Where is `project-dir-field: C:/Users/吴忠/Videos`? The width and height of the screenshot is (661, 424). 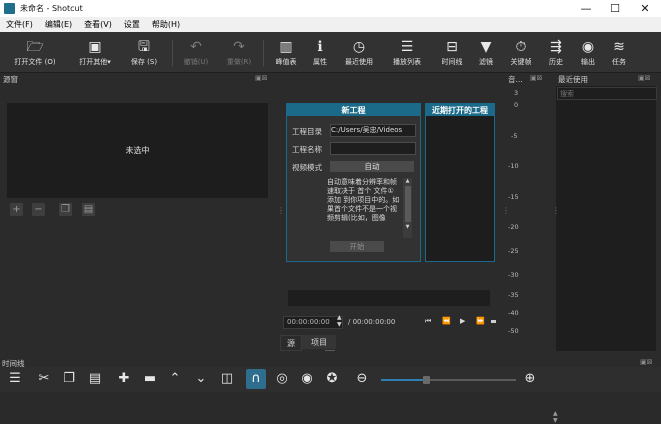
project-dir-field: C:/Users/吴忠/Videos is located at coordinates (373, 130).